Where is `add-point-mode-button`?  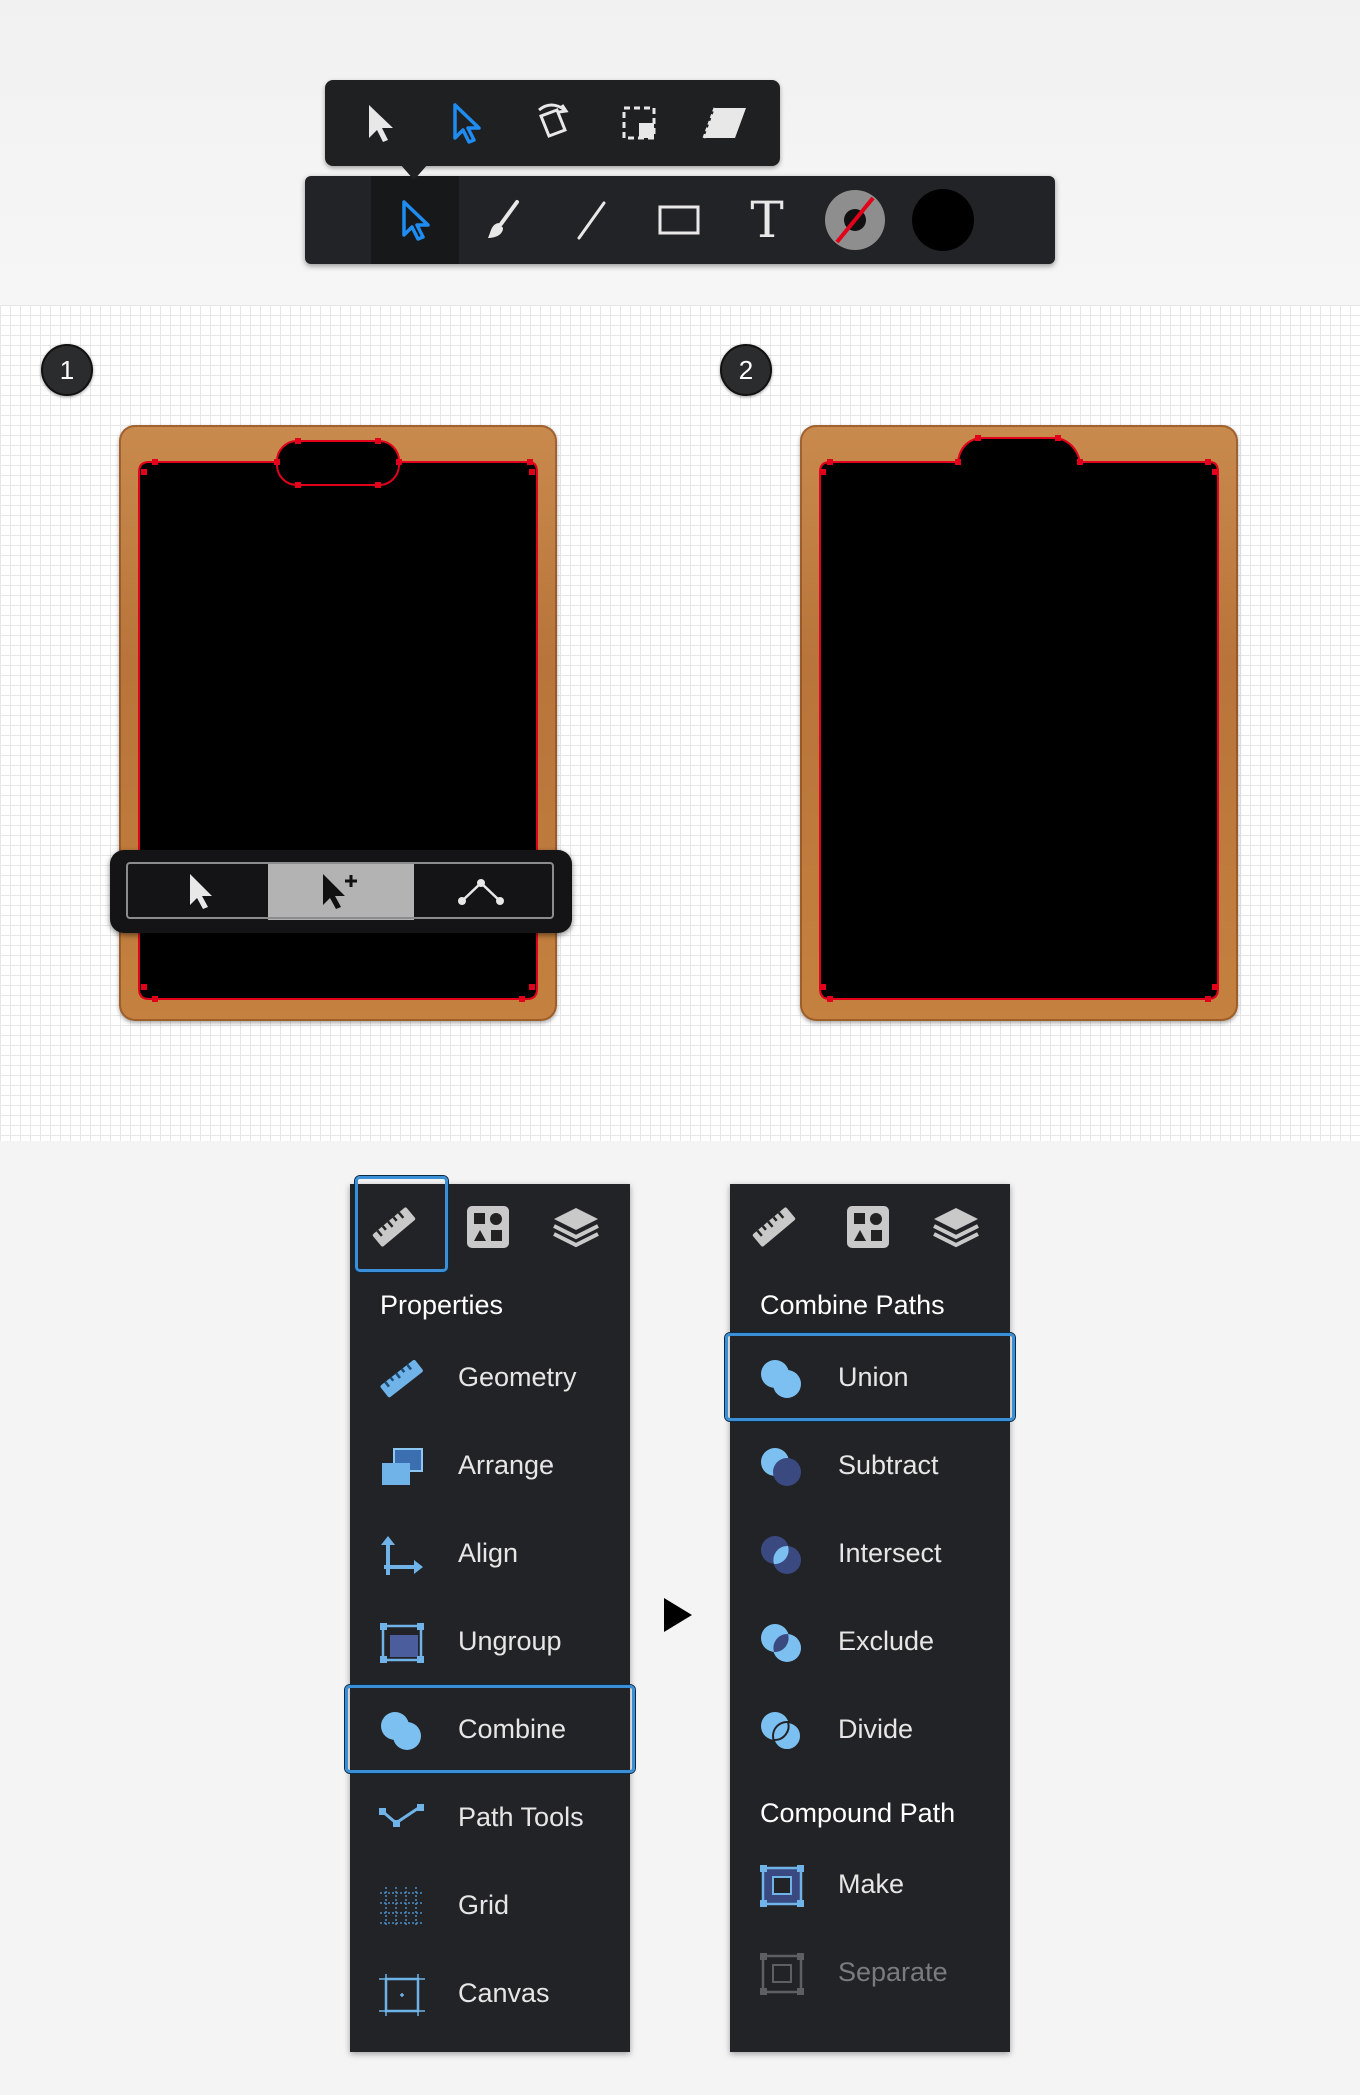
add-point-mode-button is located at coordinates (341, 891).